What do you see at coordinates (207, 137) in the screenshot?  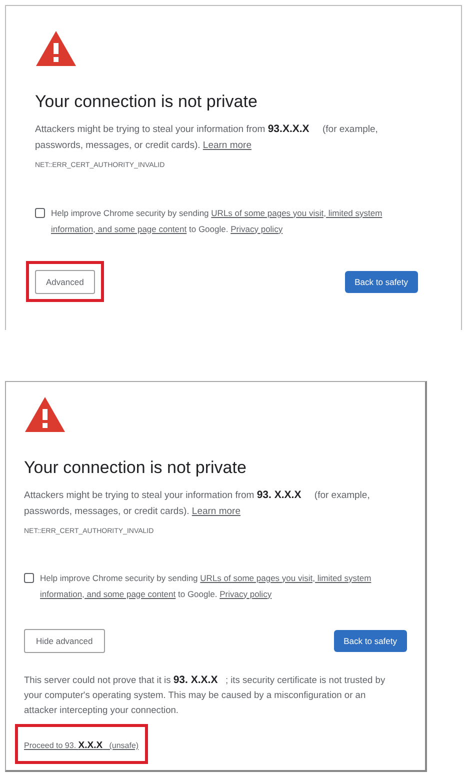 I see `description-text: Attackers might be trying to steal your information from 93.X.X.X (for example, passwords, messages, or credit cards). Learn more` at bounding box center [207, 137].